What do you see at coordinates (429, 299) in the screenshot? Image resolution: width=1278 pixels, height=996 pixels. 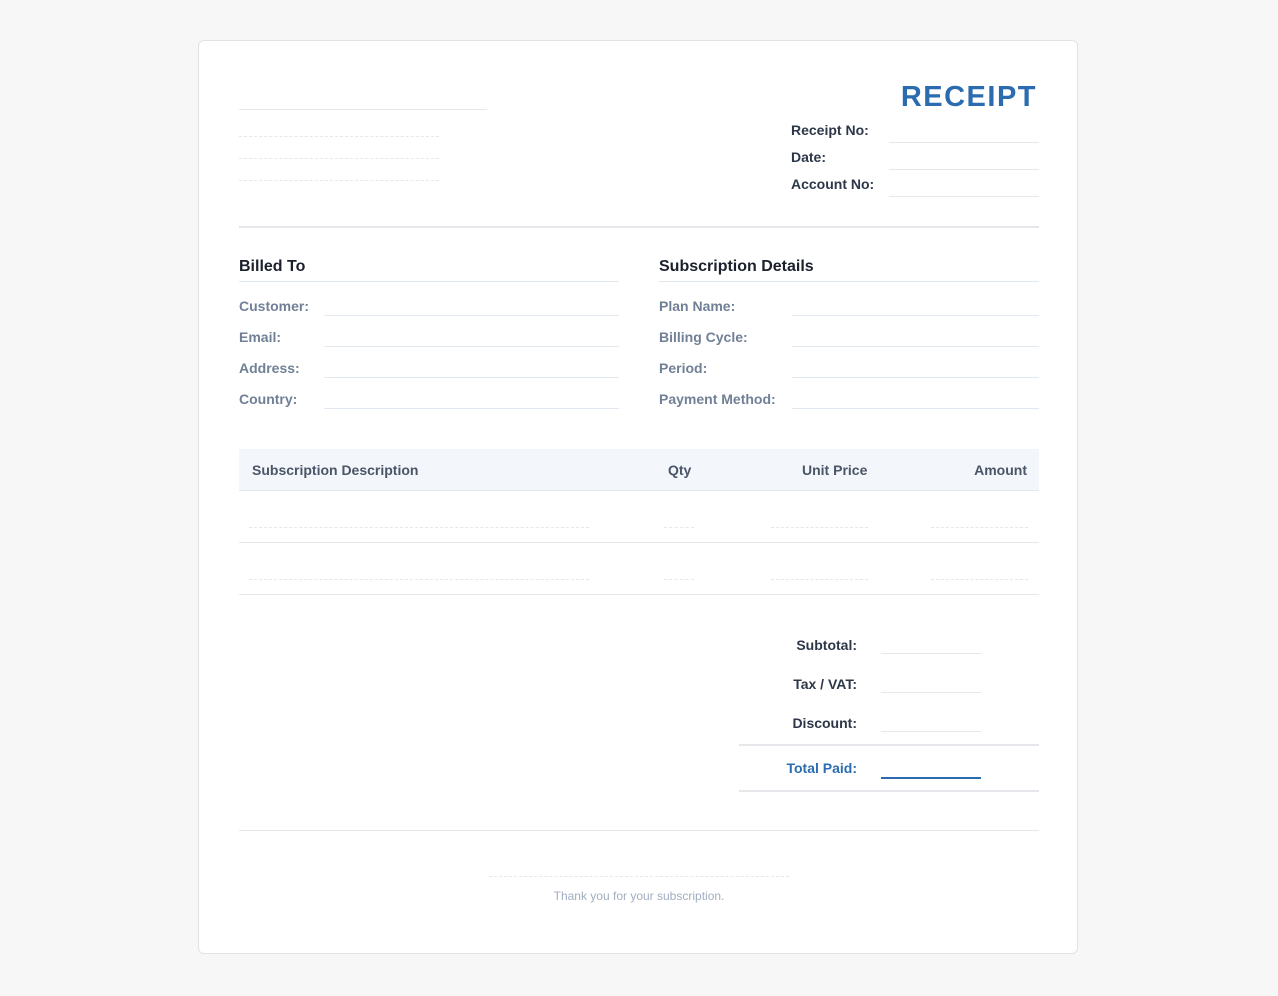 I see `customer-row: Customer:` at bounding box center [429, 299].